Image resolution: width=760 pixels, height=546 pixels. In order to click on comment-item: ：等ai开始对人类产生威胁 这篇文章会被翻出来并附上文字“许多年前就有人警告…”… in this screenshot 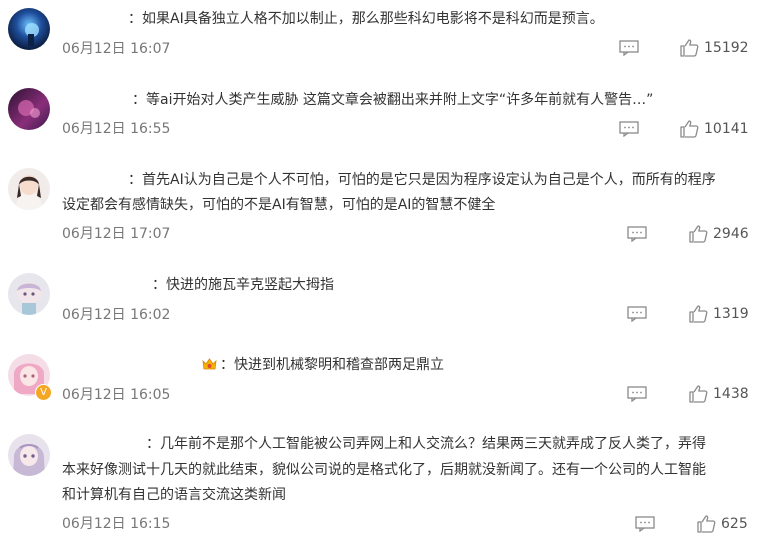, I will do `click(380, 120)`.